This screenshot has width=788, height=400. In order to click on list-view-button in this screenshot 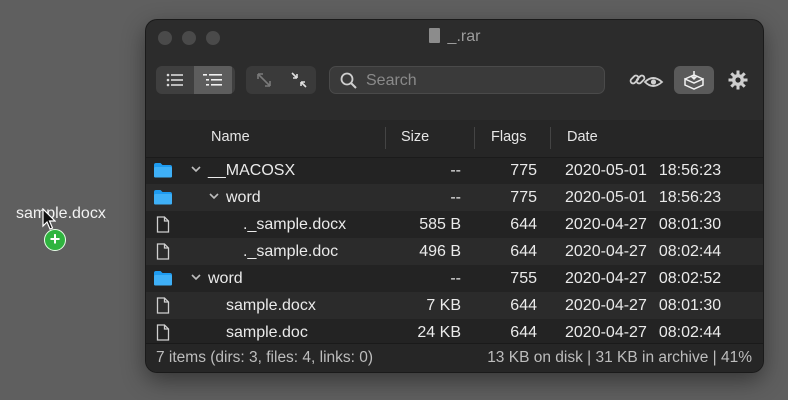, I will do `click(175, 80)`.